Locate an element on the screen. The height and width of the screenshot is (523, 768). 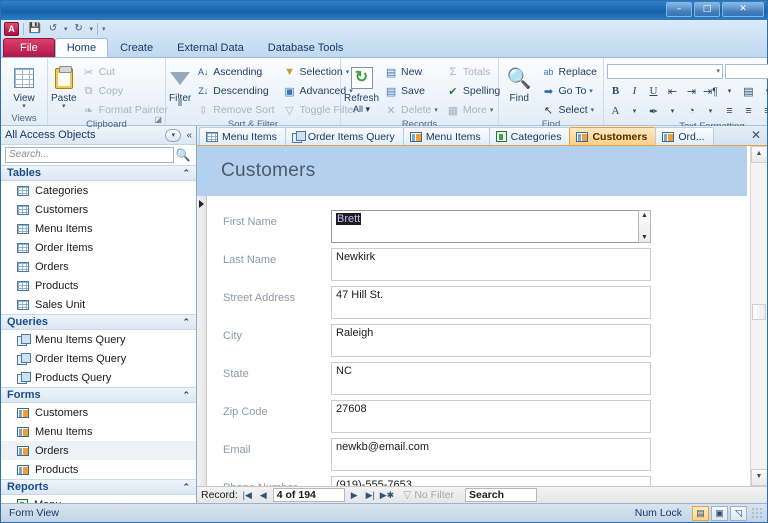
ribbon-tab-file: File is located at coordinates (29, 47).